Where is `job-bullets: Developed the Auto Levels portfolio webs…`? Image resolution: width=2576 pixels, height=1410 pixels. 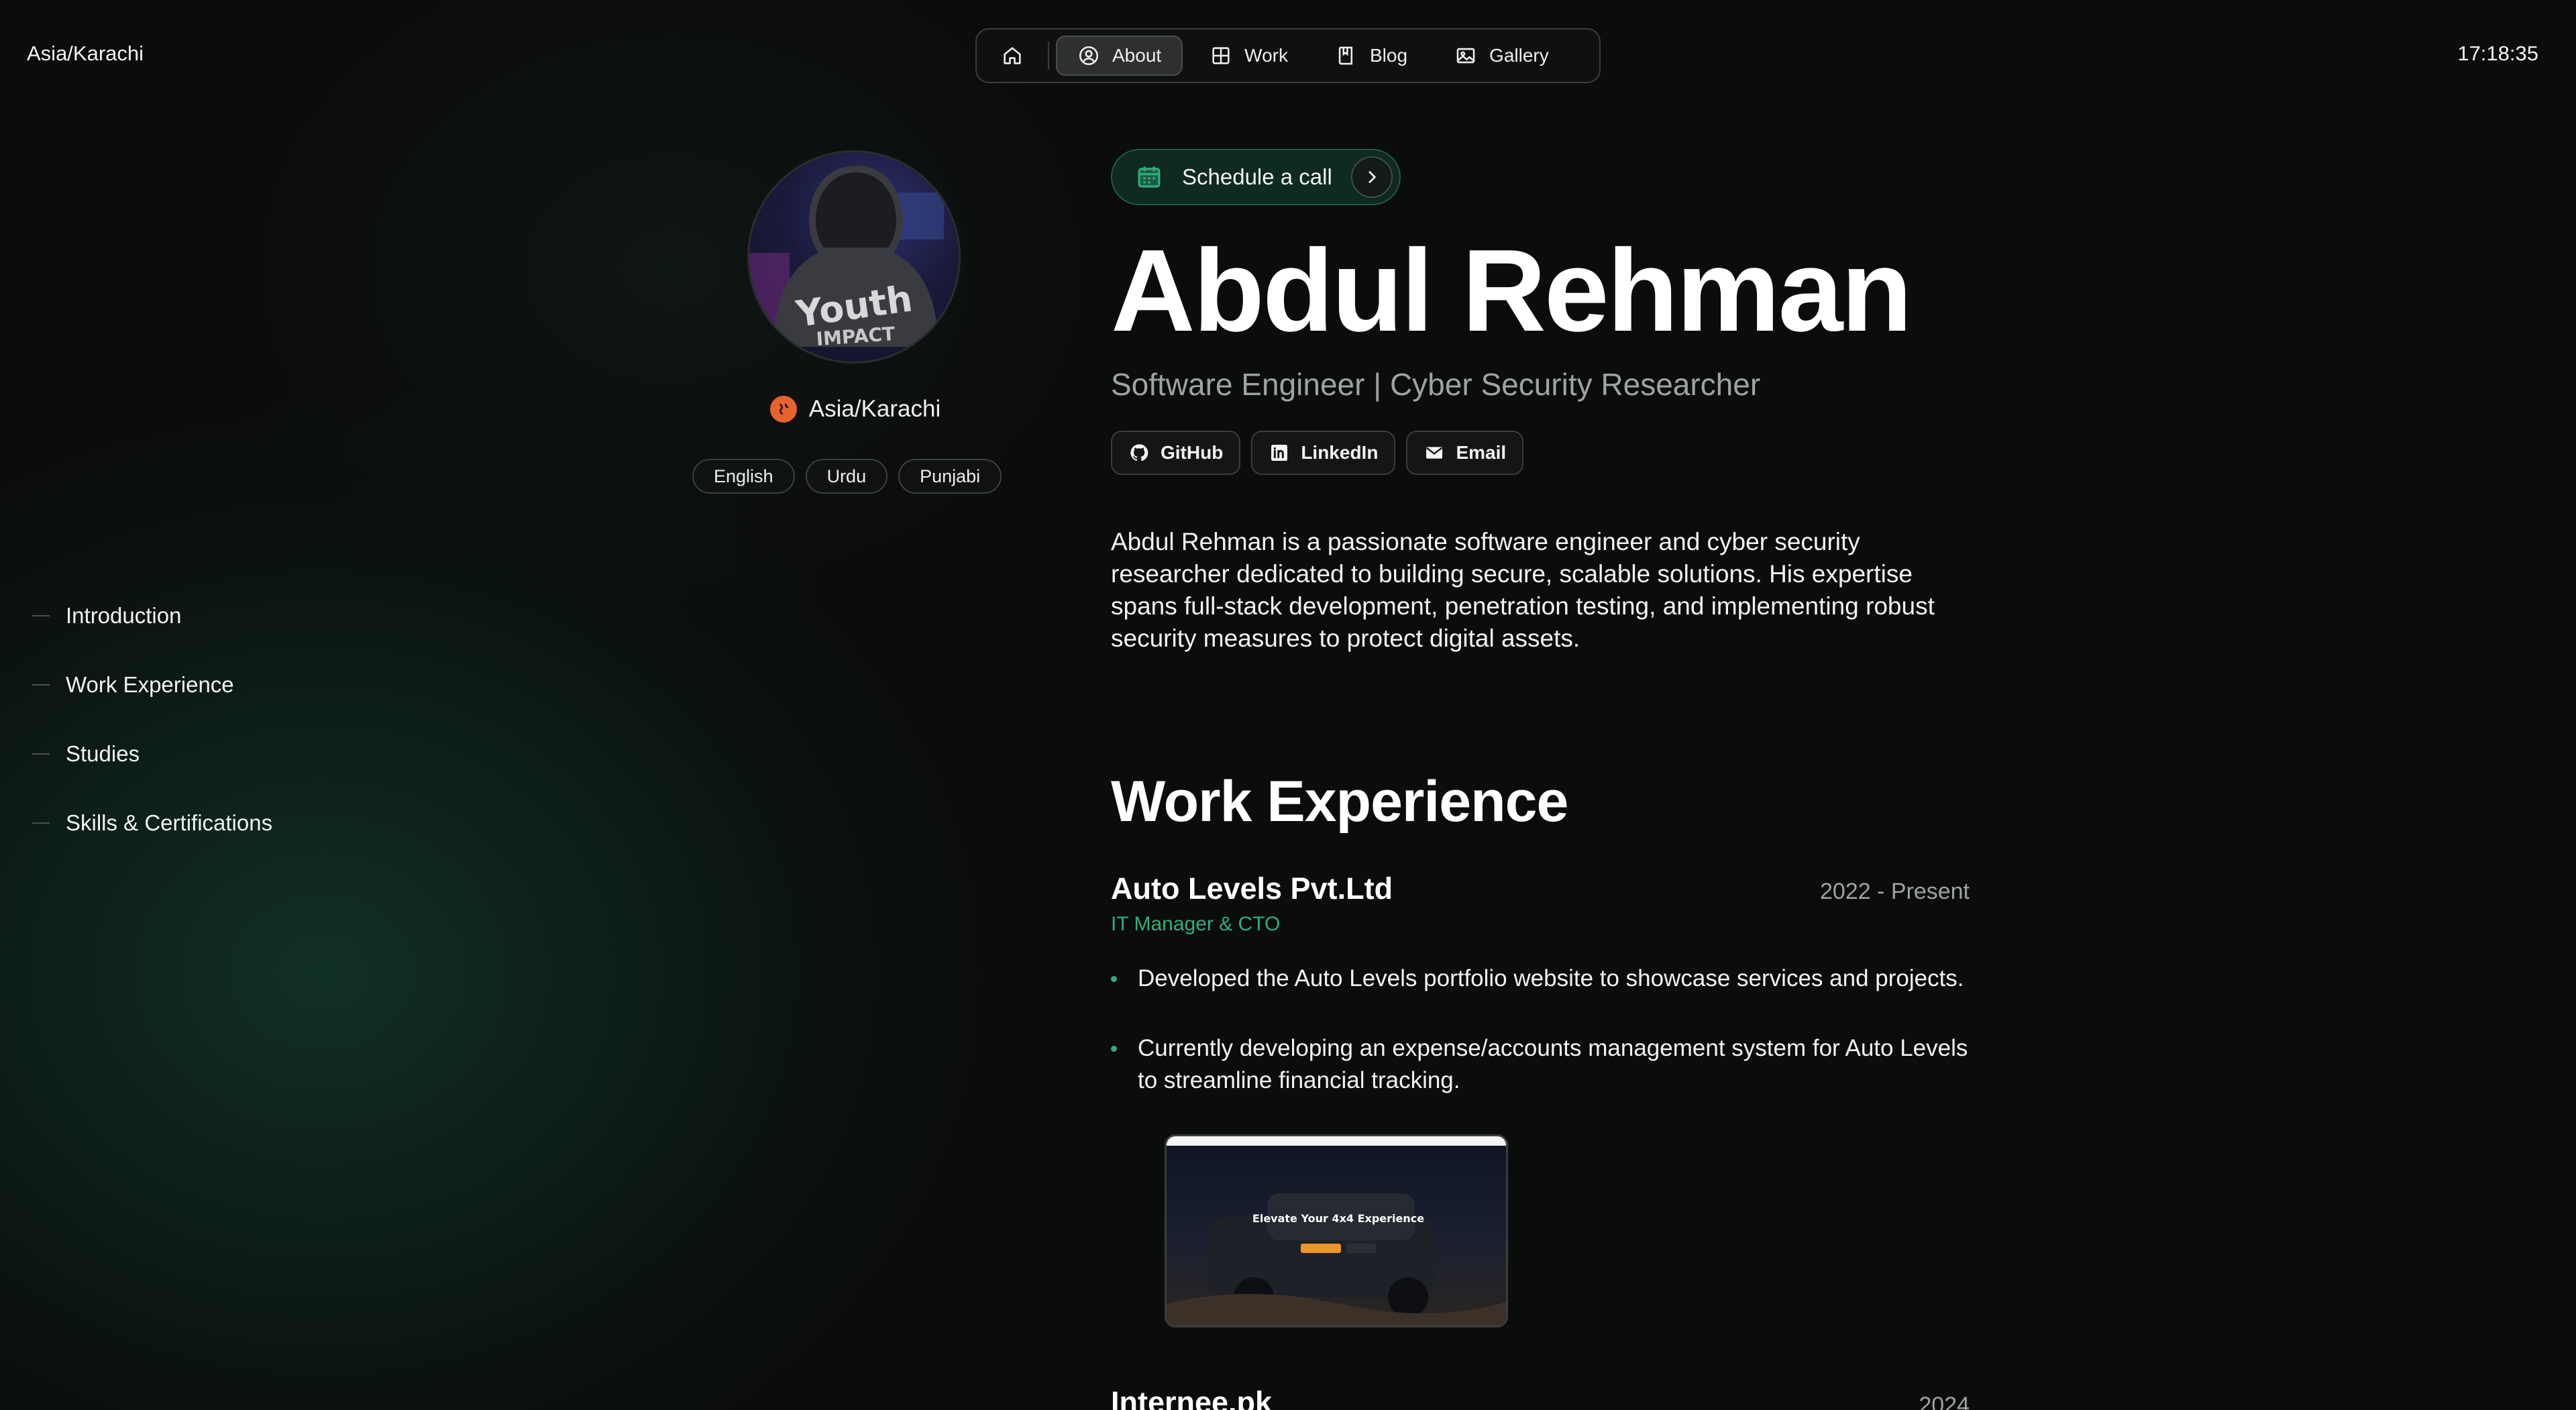
job-bullets: Developed the Auto Levels portfolio webs… is located at coordinates (1540, 1030).